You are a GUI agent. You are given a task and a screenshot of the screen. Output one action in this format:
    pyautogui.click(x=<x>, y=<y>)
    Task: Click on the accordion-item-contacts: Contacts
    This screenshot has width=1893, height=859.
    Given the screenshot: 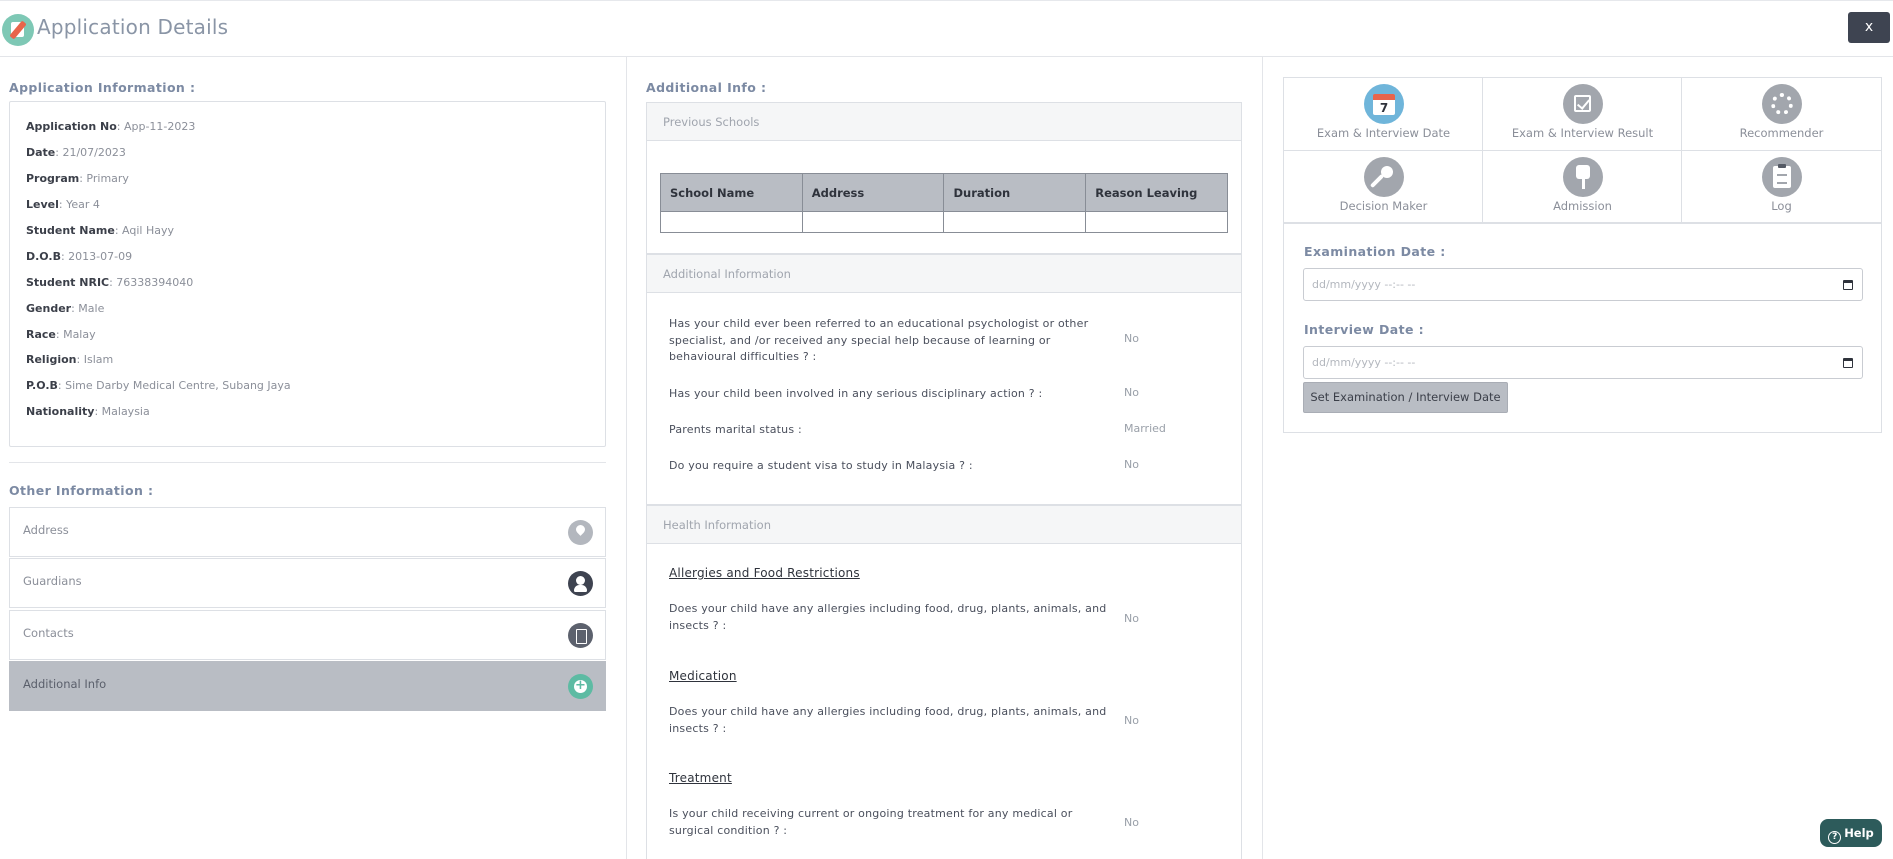 What is the action you would take?
    pyautogui.click(x=307, y=635)
    